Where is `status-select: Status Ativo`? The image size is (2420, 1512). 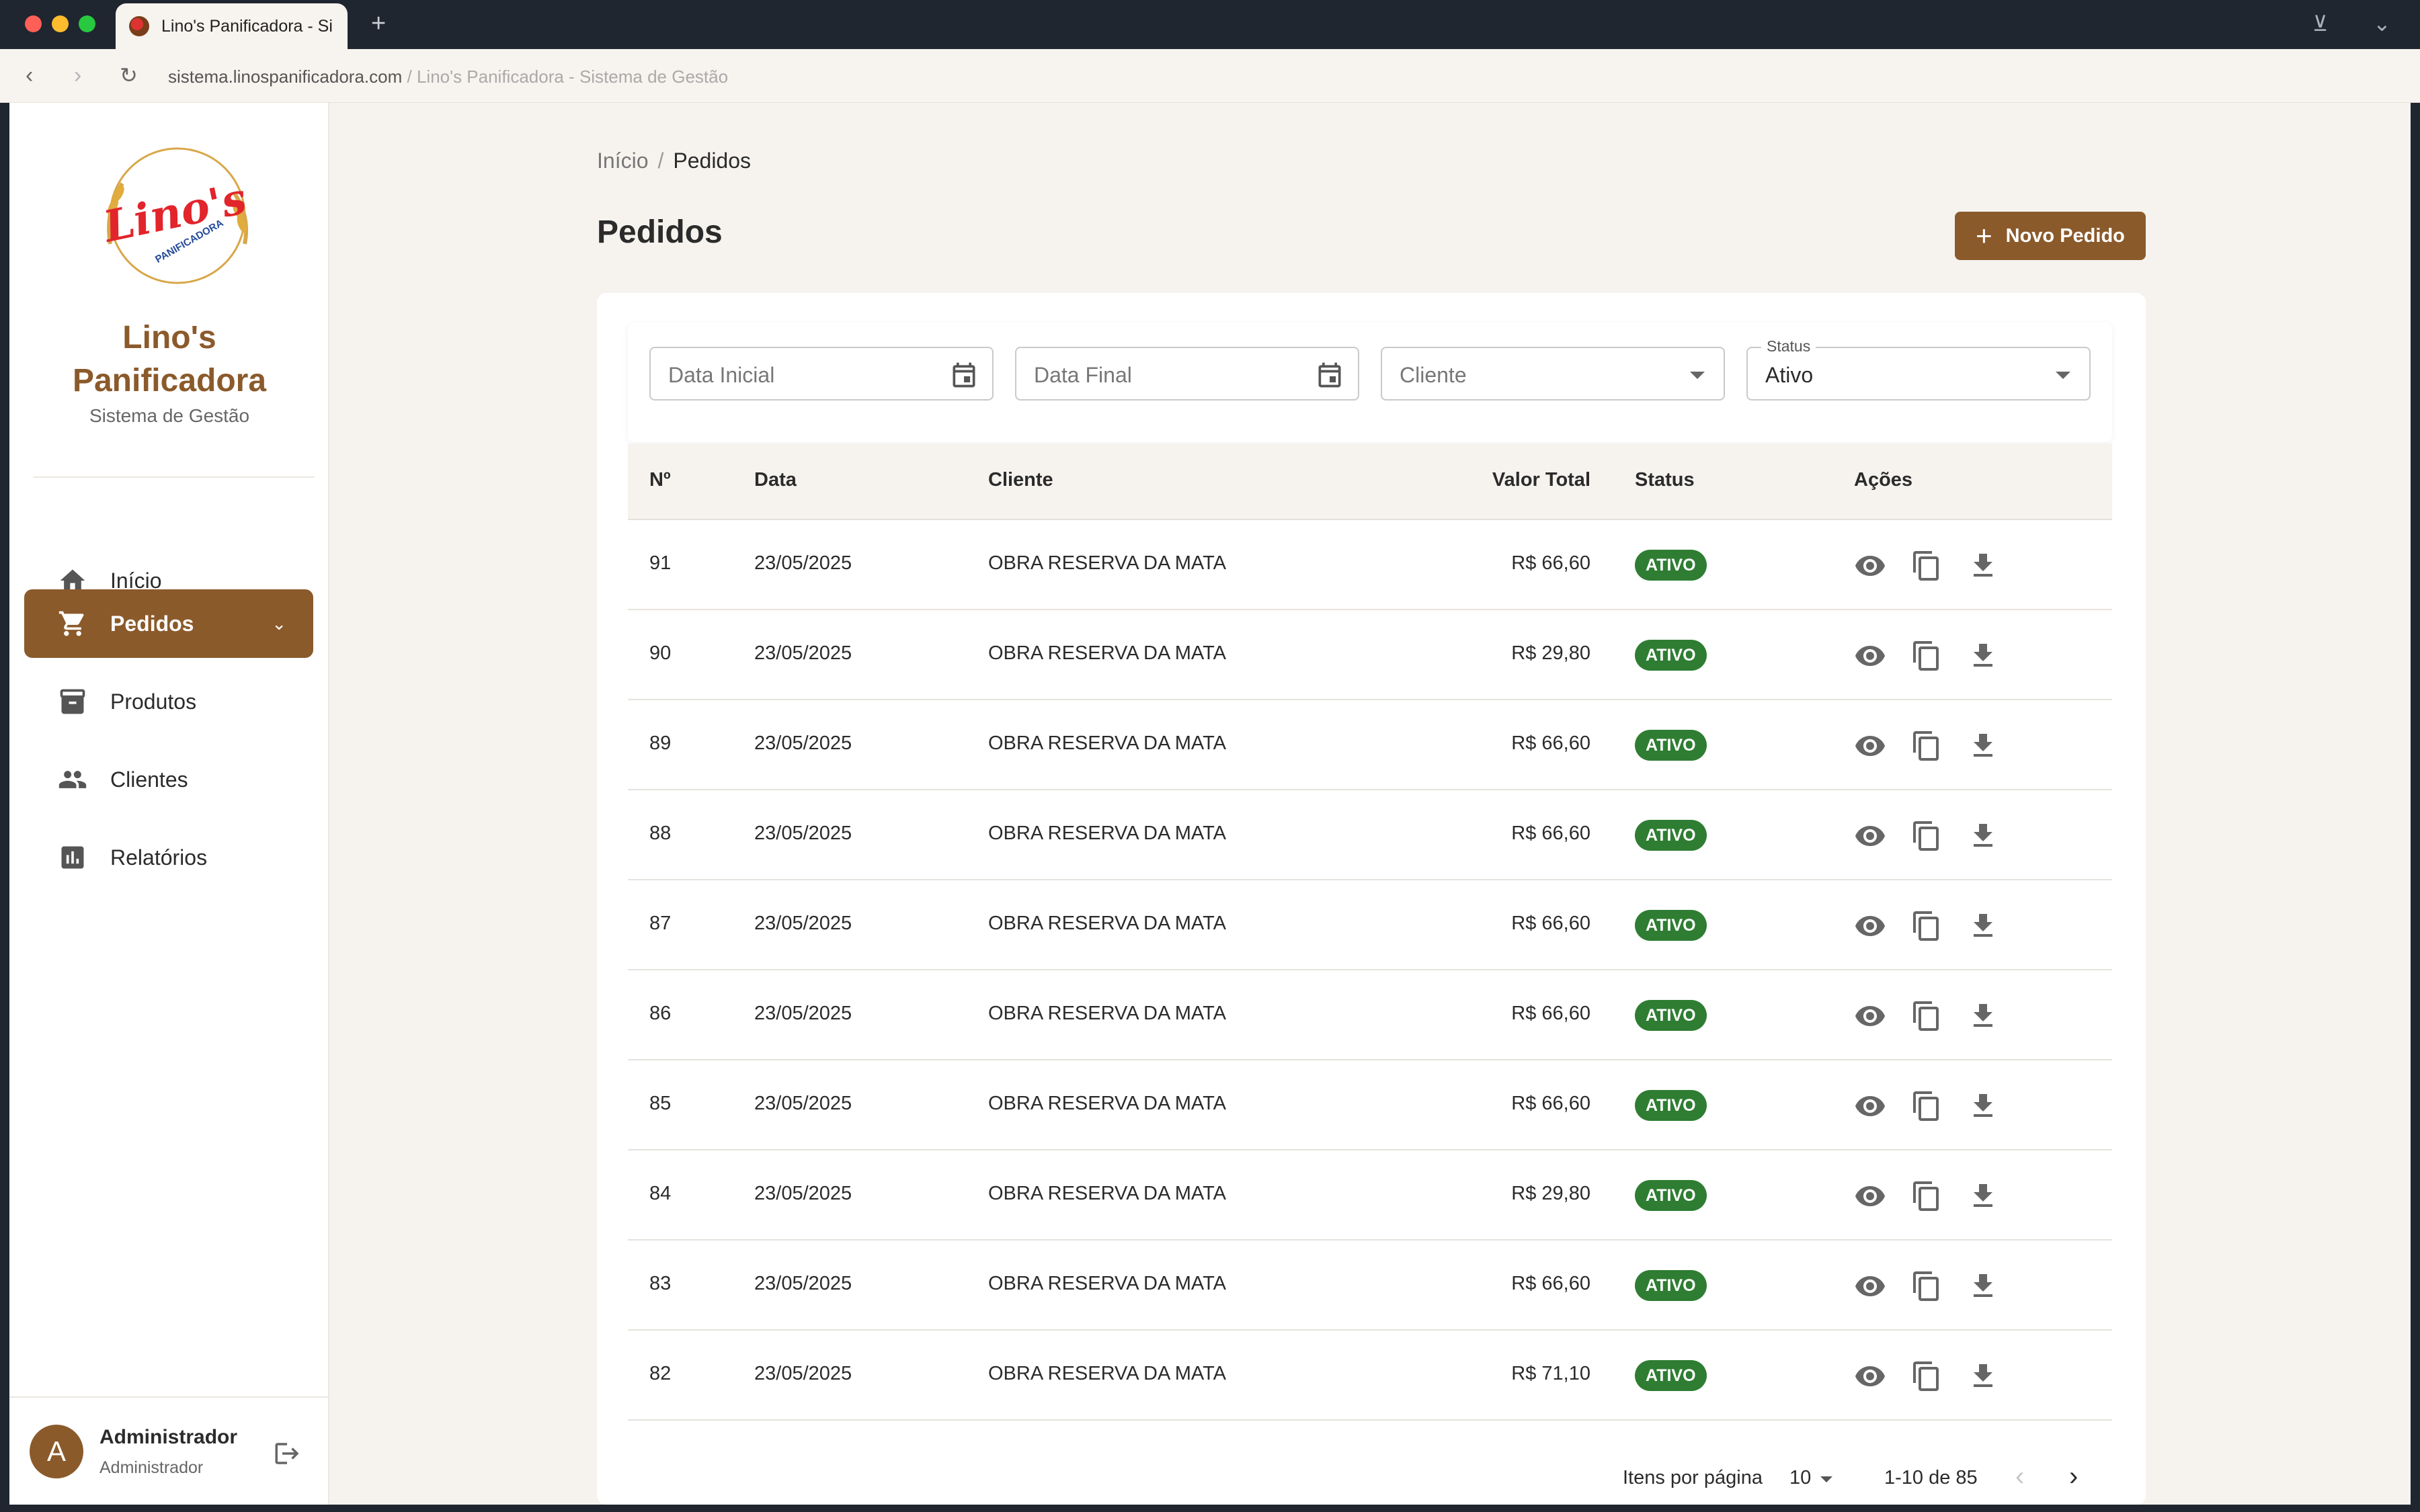
status-select: Status Ativo is located at coordinates (1918, 369).